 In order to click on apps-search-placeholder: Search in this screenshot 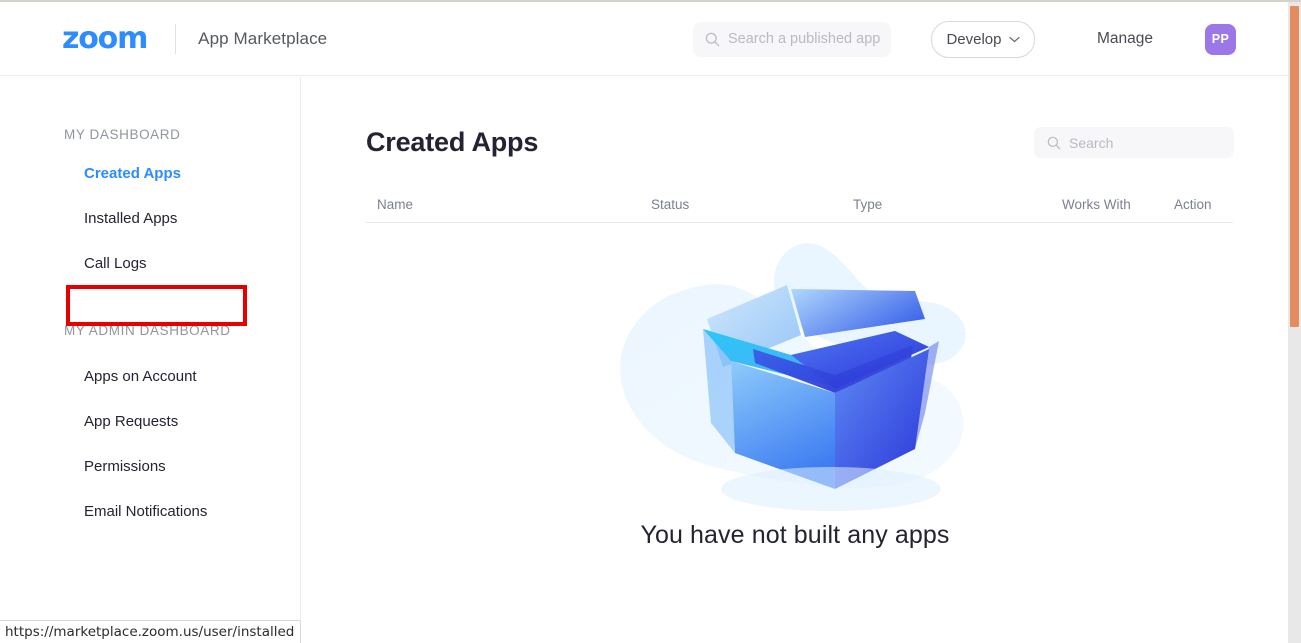, I will do `click(1091, 142)`.